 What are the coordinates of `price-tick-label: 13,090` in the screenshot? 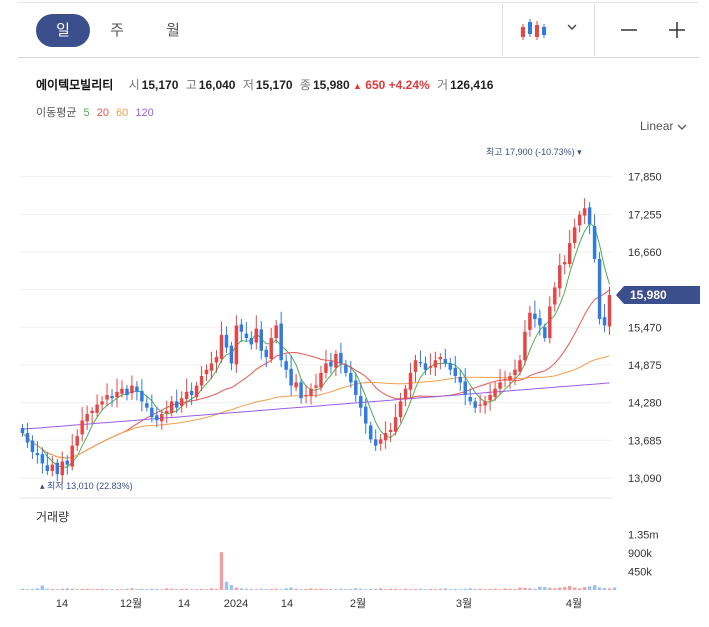 It's located at (645, 479).